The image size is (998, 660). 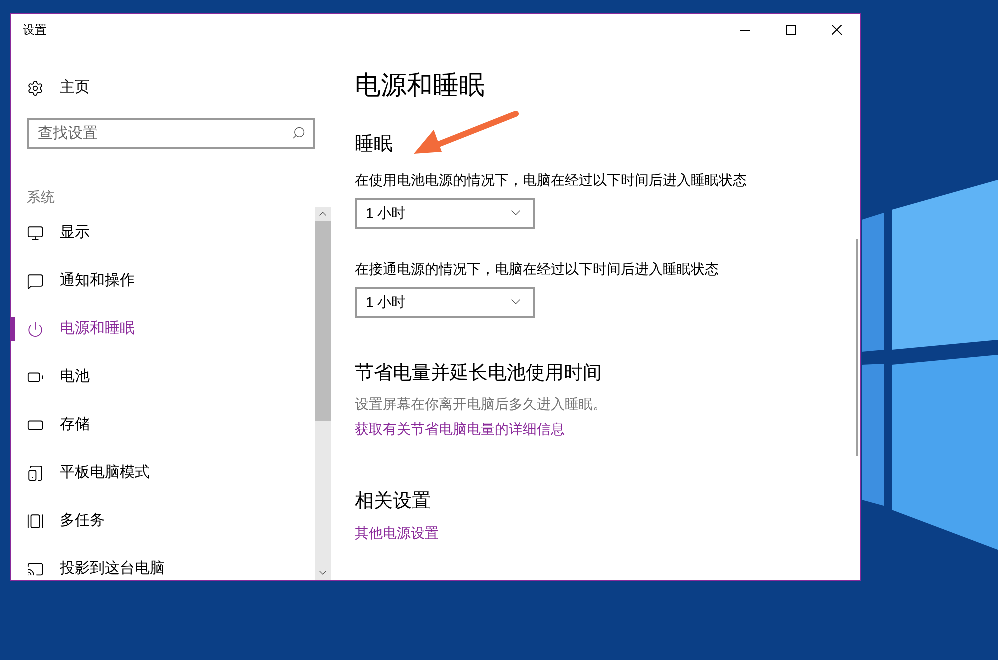 I want to click on sidebar-item: 通知和操作, so click(x=163, y=281).